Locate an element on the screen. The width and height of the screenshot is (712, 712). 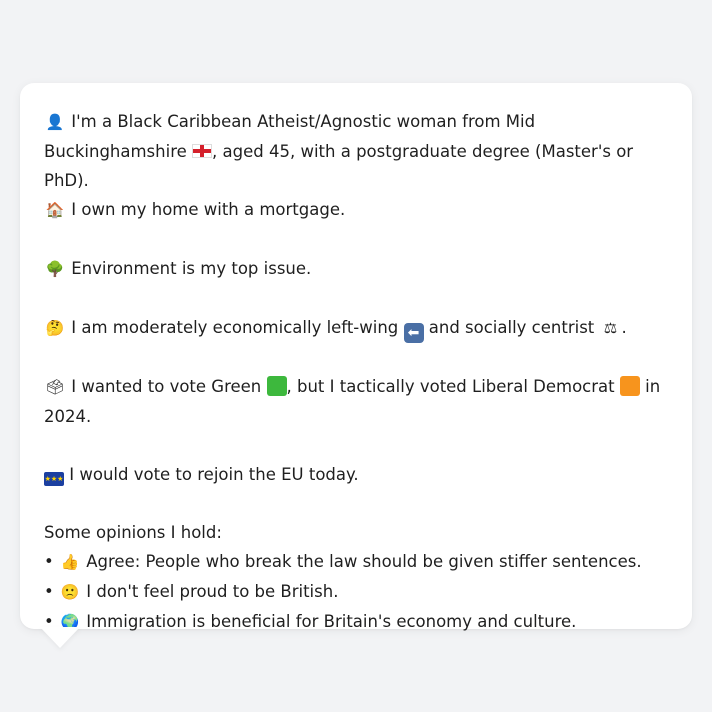
ideology-text-b: and socially centrist is located at coordinates (511, 327).